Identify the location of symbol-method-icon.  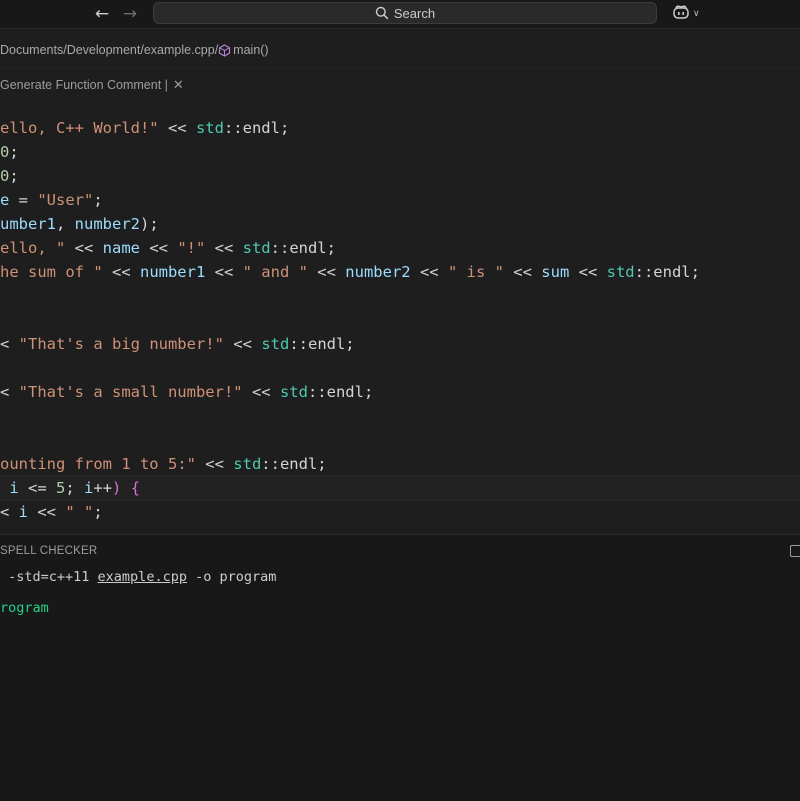
(224, 50).